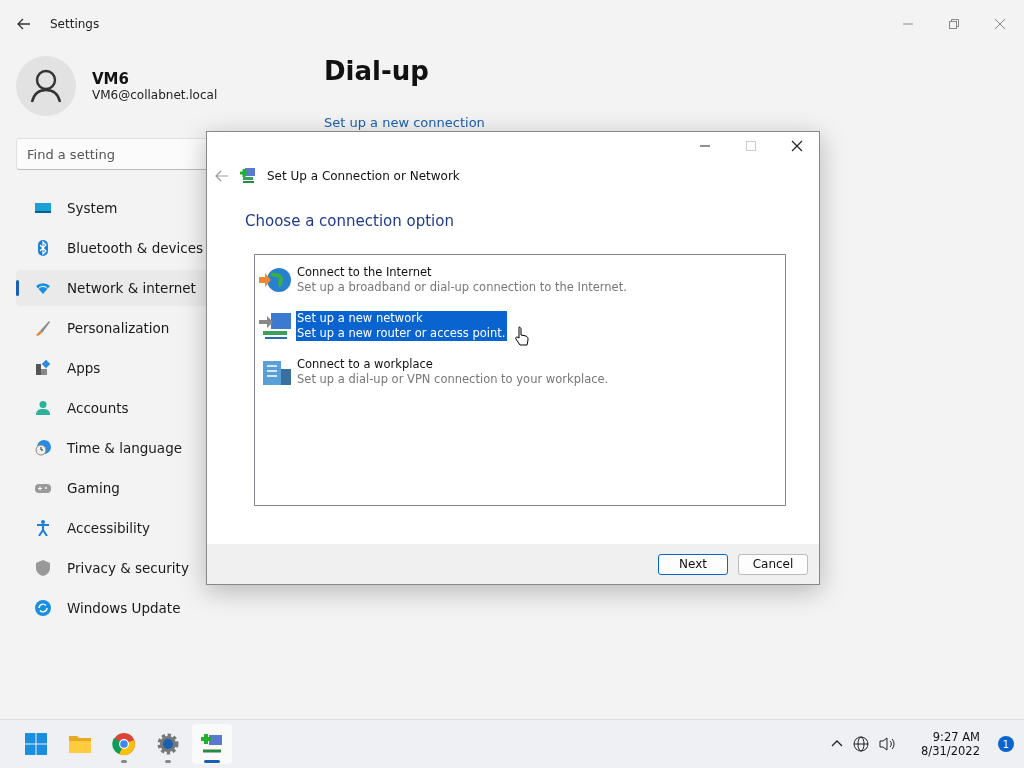 Image resolution: width=1024 pixels, height=768 pixels. Describe the element at coordinates (43, 208) in the screenshot. I see `system-icon` at that location.